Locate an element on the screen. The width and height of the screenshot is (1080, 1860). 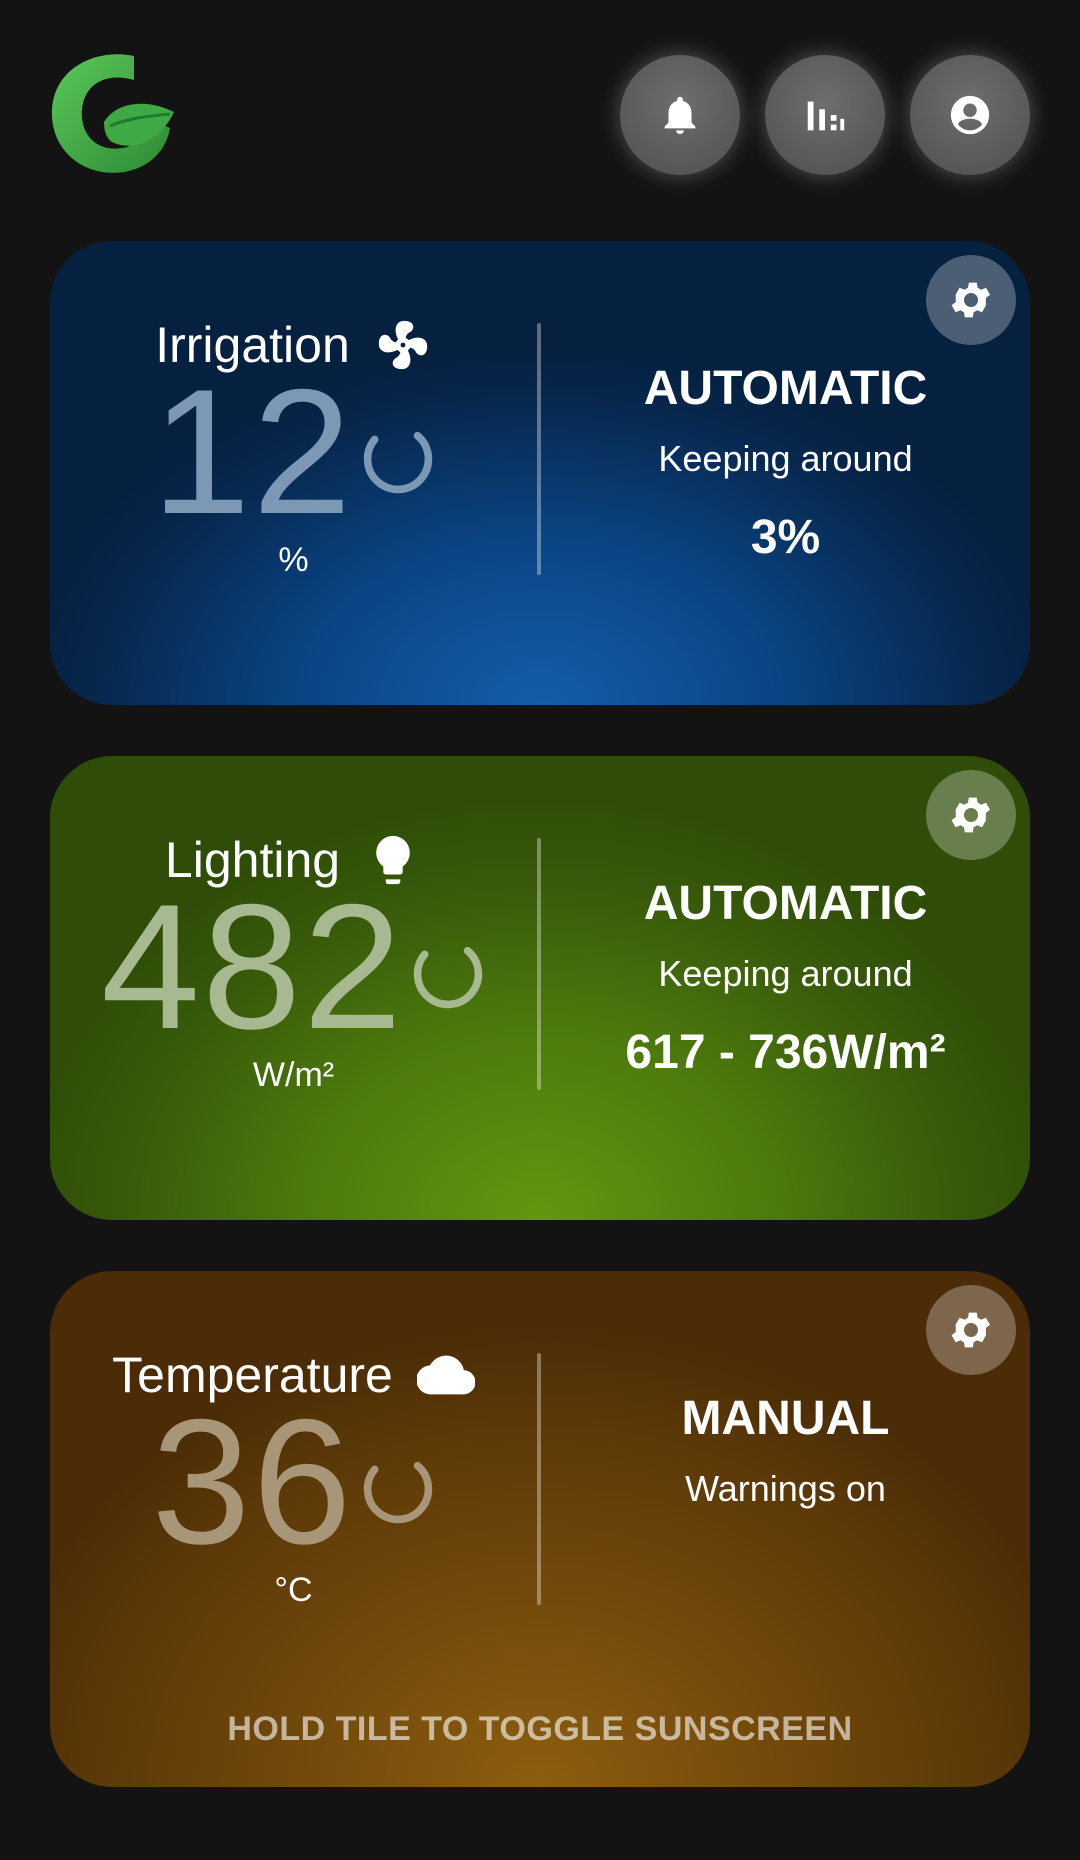
lighting-settings-button is located at coordinates (971, 815).